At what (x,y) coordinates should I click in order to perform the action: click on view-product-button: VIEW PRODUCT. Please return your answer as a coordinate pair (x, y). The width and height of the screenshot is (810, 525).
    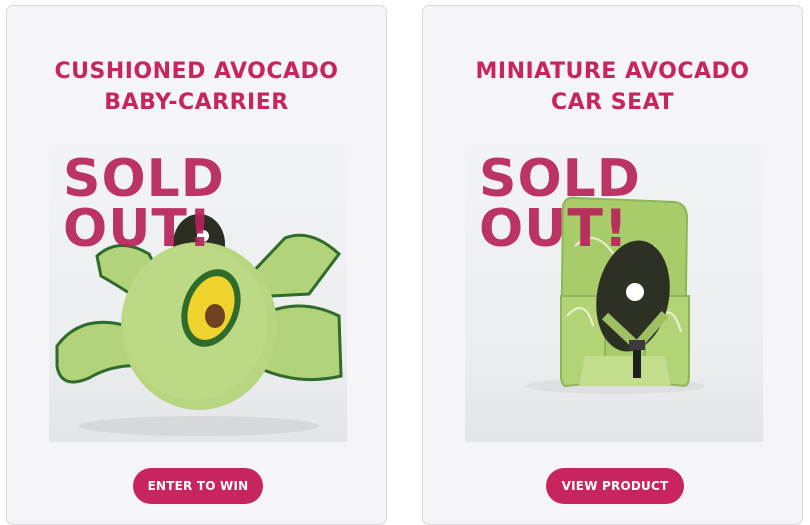
    Looking at the image, I should click on (615, 486).